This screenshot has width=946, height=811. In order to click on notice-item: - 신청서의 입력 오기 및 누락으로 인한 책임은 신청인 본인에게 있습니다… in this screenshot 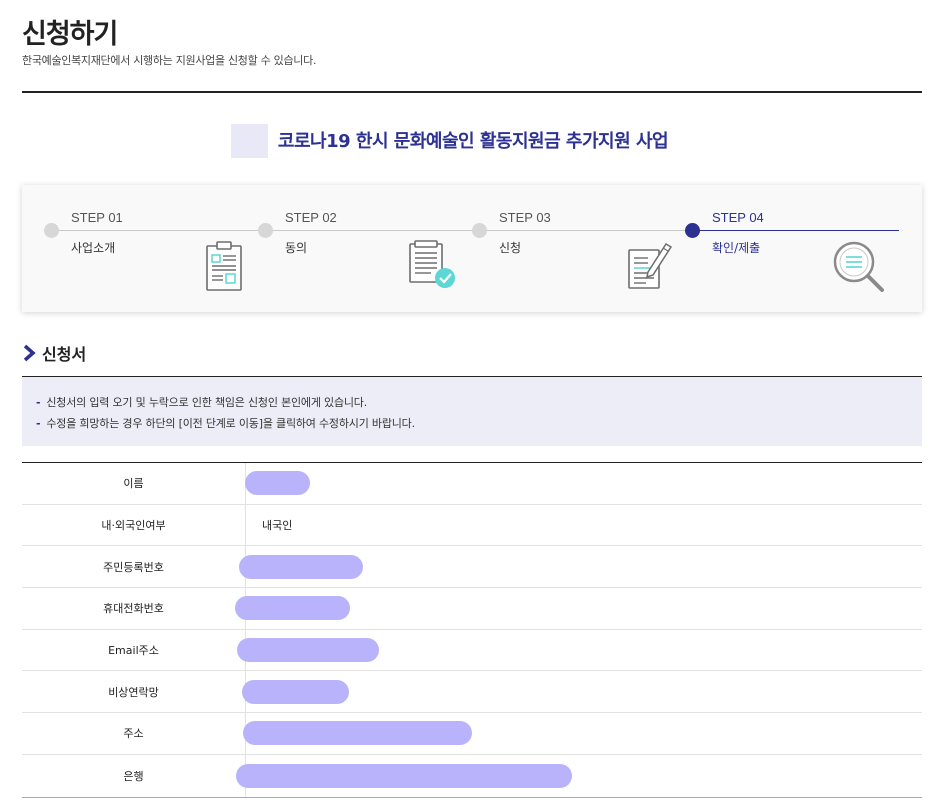, I will do `click(479, 402)`.